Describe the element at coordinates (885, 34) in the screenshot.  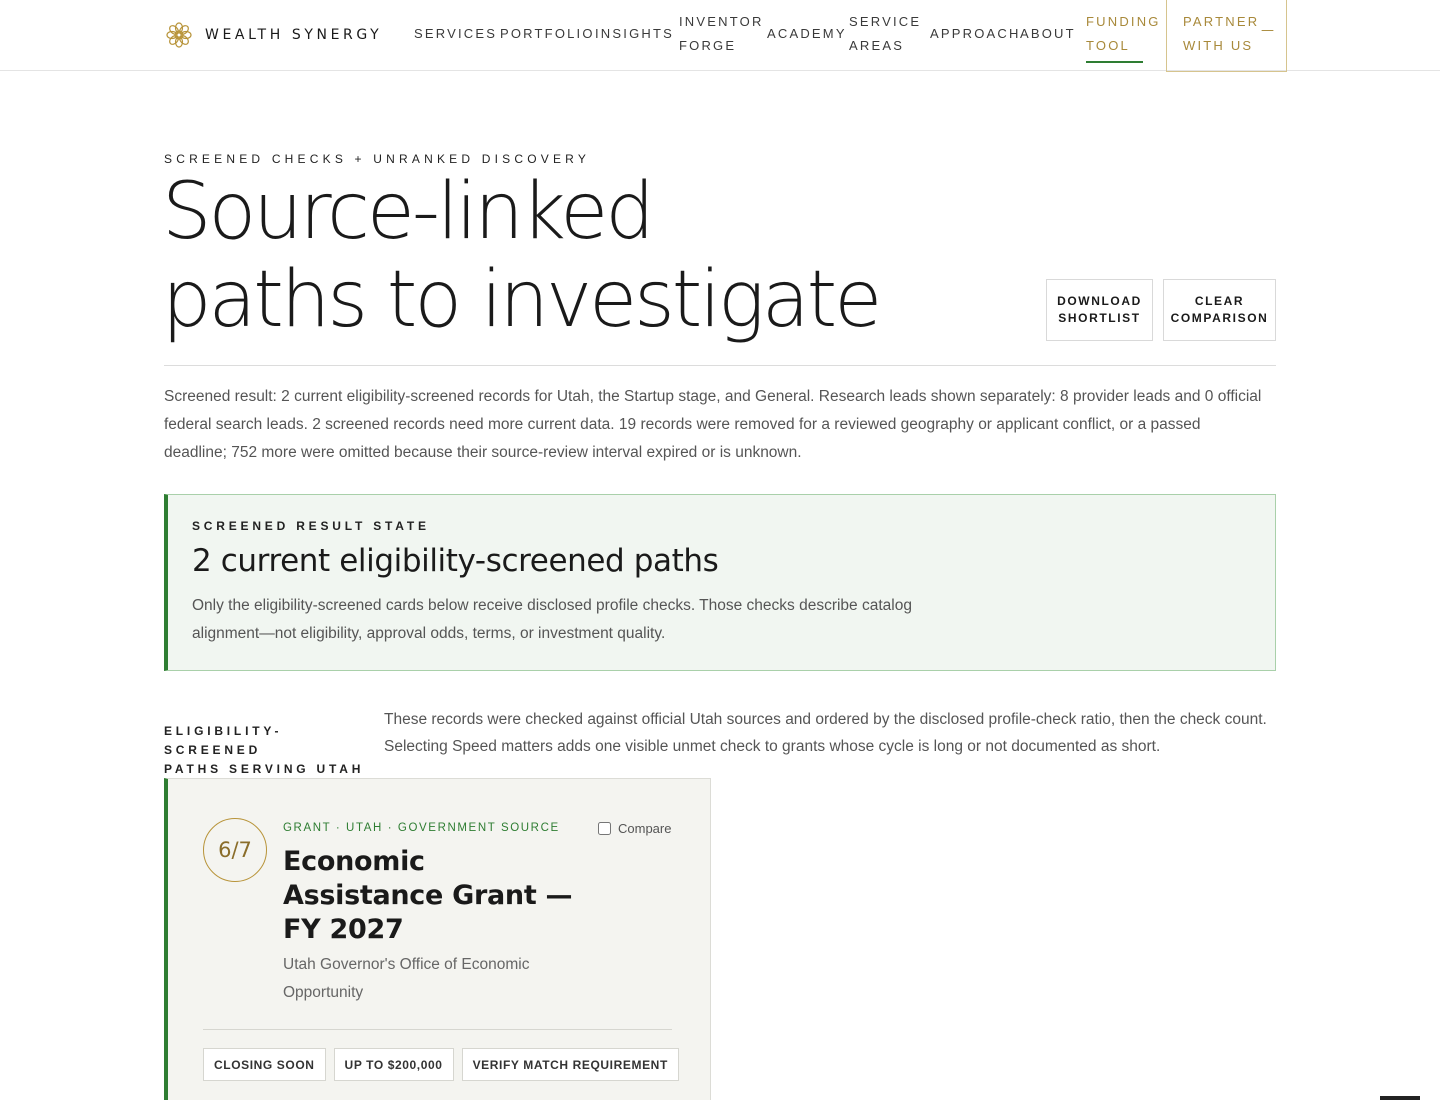
I see `nav-service-areas: SERVICE AREAS` at that location.